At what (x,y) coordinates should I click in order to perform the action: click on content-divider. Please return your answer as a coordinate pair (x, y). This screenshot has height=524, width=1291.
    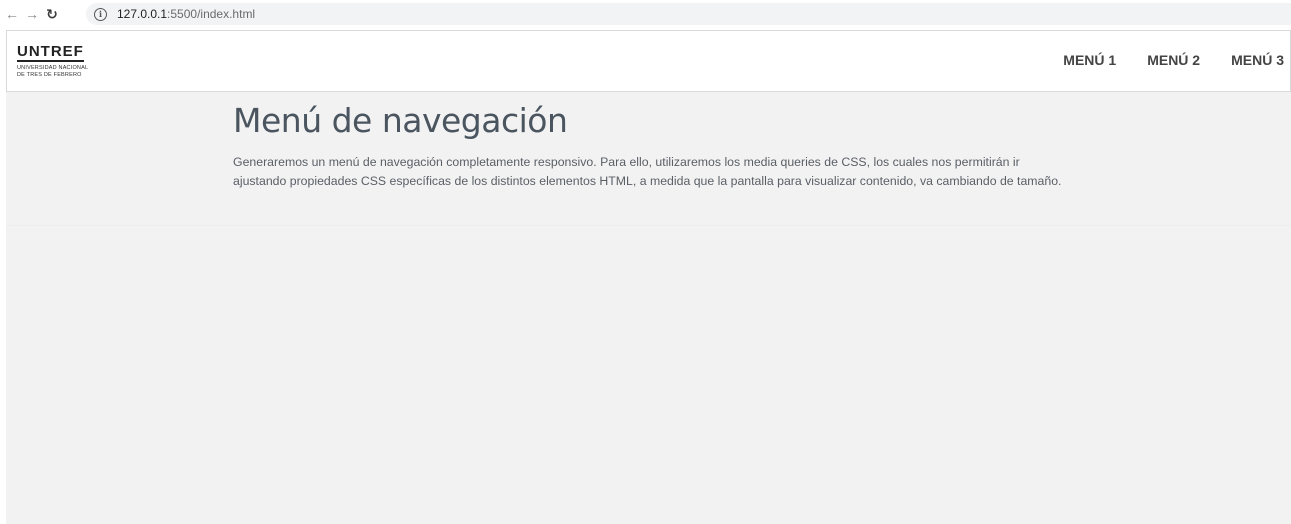
    Looking at the image, I should click on (648, 225).